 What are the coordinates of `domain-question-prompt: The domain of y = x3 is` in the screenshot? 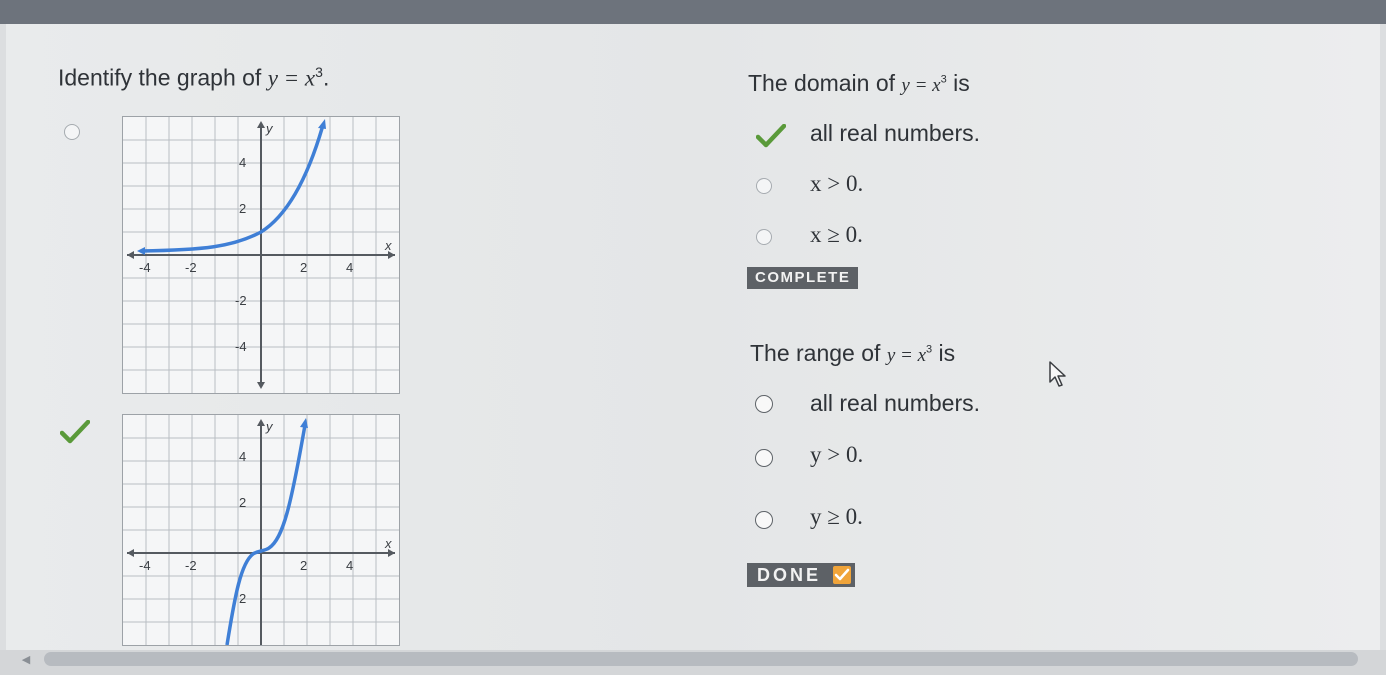 It's located at (859, 83).